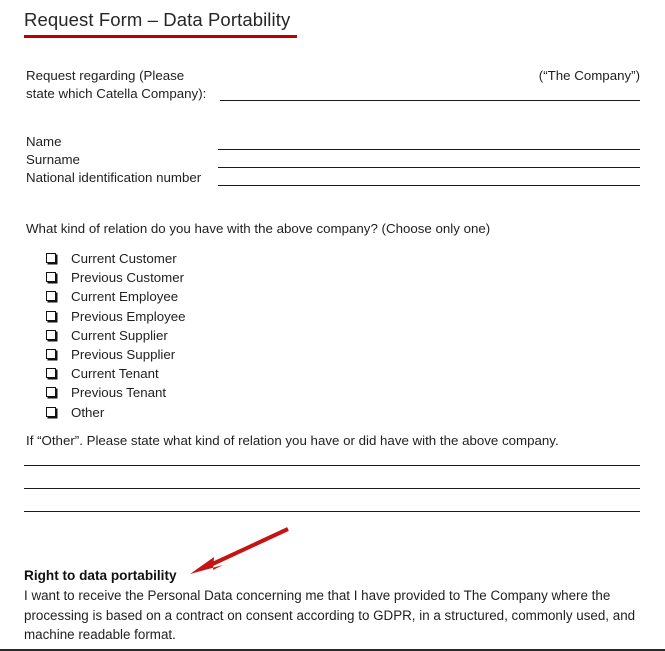  I want to click on company-input-line, so click(430, 100).